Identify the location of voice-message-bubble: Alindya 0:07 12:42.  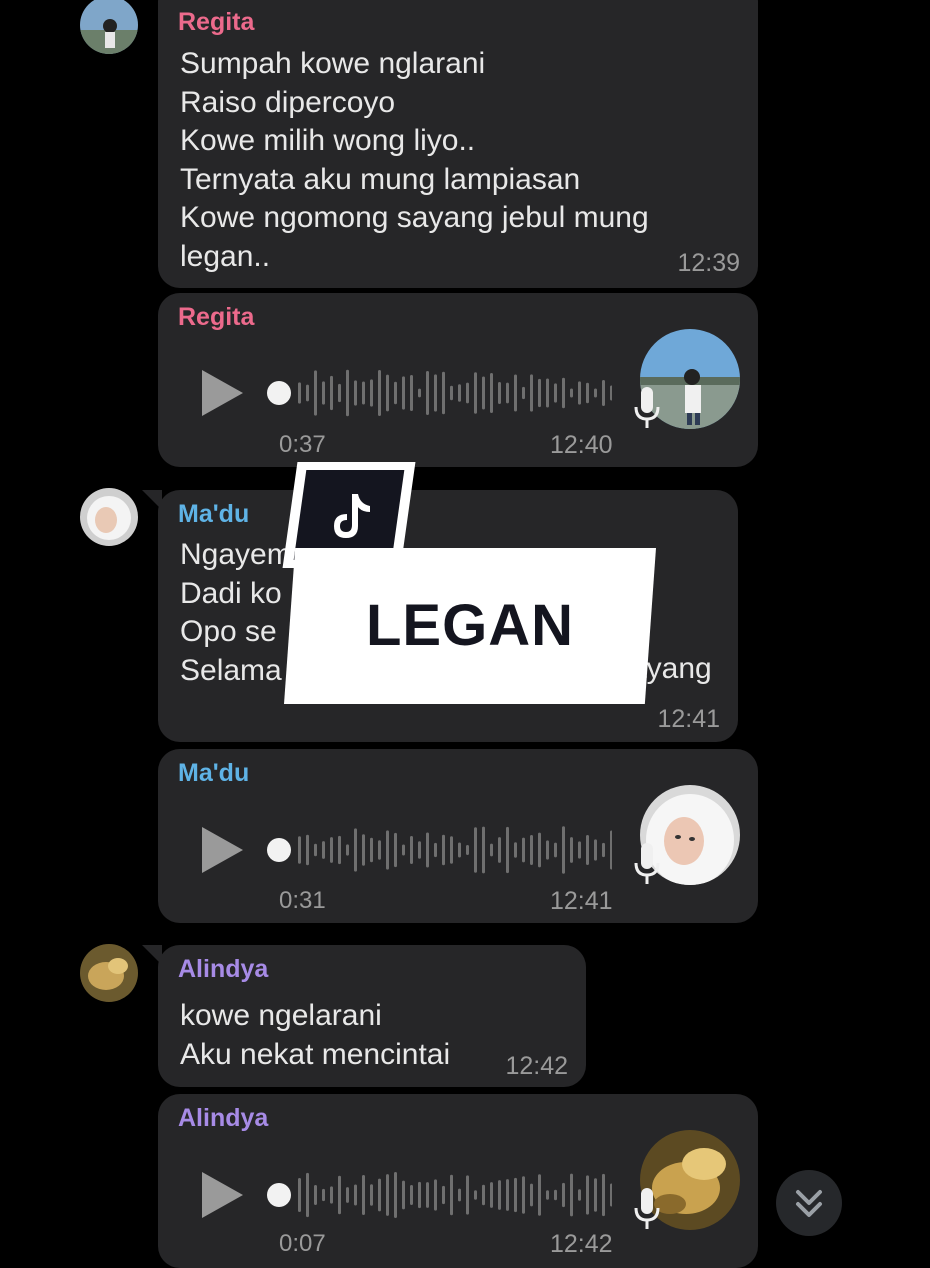
(458, 1181).